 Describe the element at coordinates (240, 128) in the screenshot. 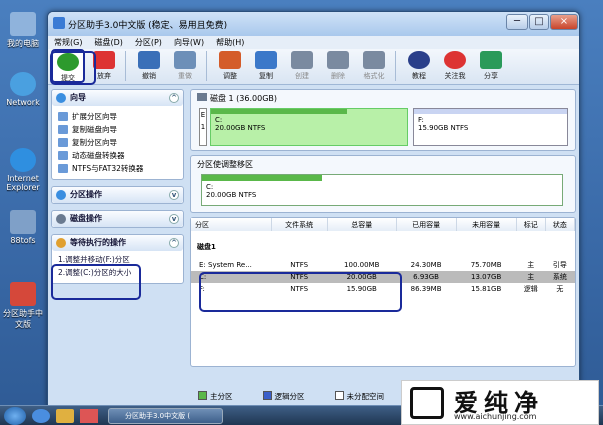

I see `c-size: 20.00GB NTFS` at that location.